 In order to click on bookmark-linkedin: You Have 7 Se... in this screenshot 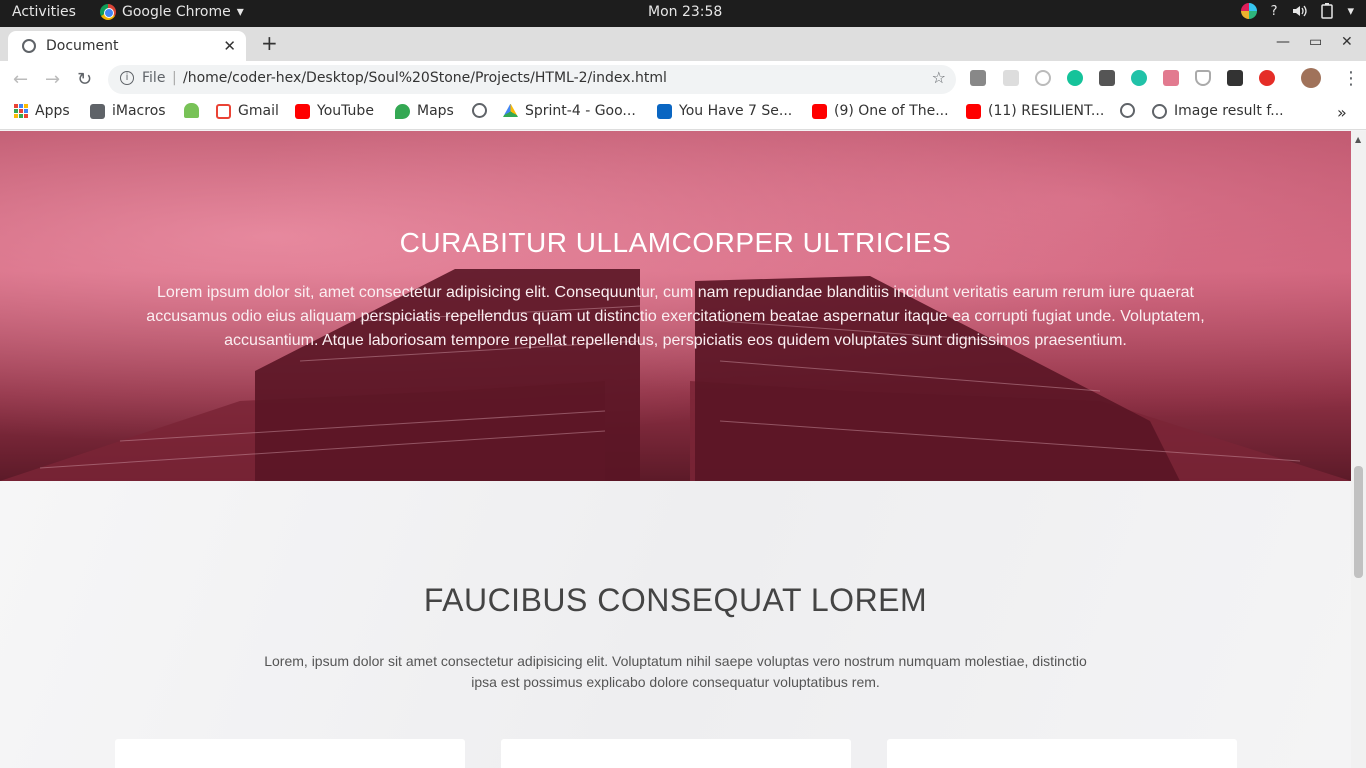, I will do `click(724, 111)`.